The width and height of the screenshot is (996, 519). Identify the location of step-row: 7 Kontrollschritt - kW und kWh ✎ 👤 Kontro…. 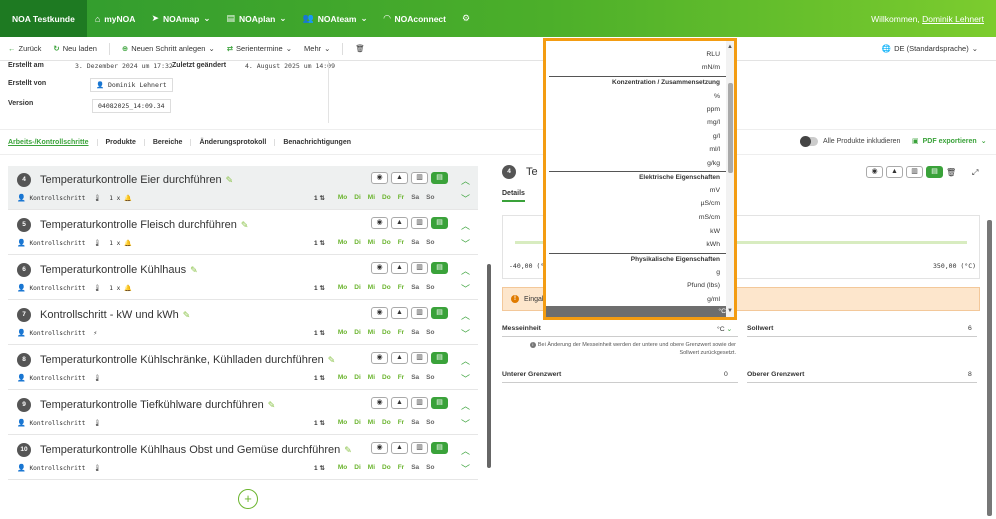
(243, 323).